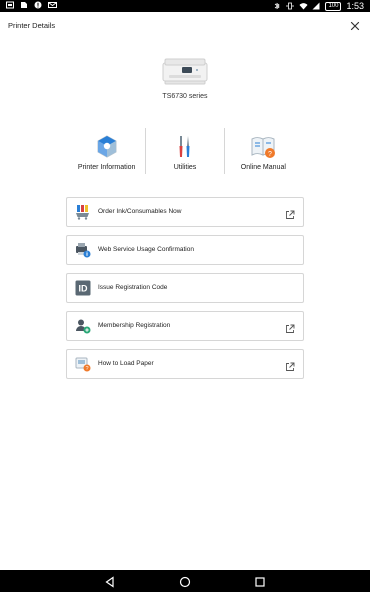  What do you see at coordinates (185, 364) in the screenshot?
I see `list-item-load-paper: ? How to Load Paper` at bounding box center [185, 364].